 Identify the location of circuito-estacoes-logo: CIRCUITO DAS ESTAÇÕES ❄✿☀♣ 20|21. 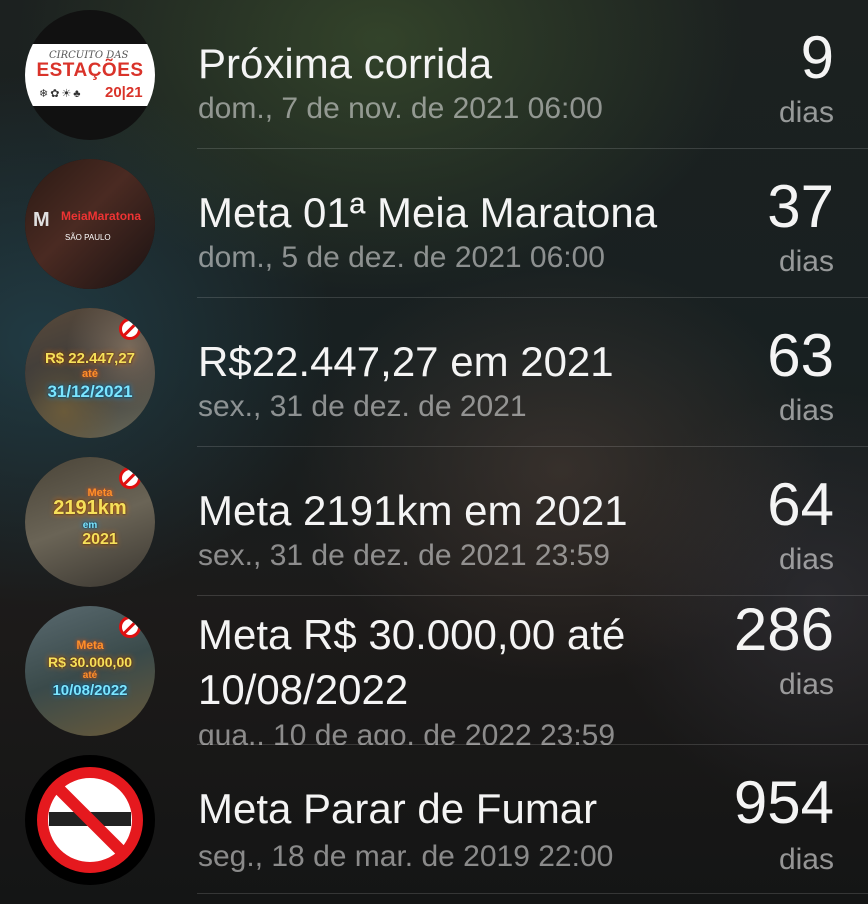
(90, 75).